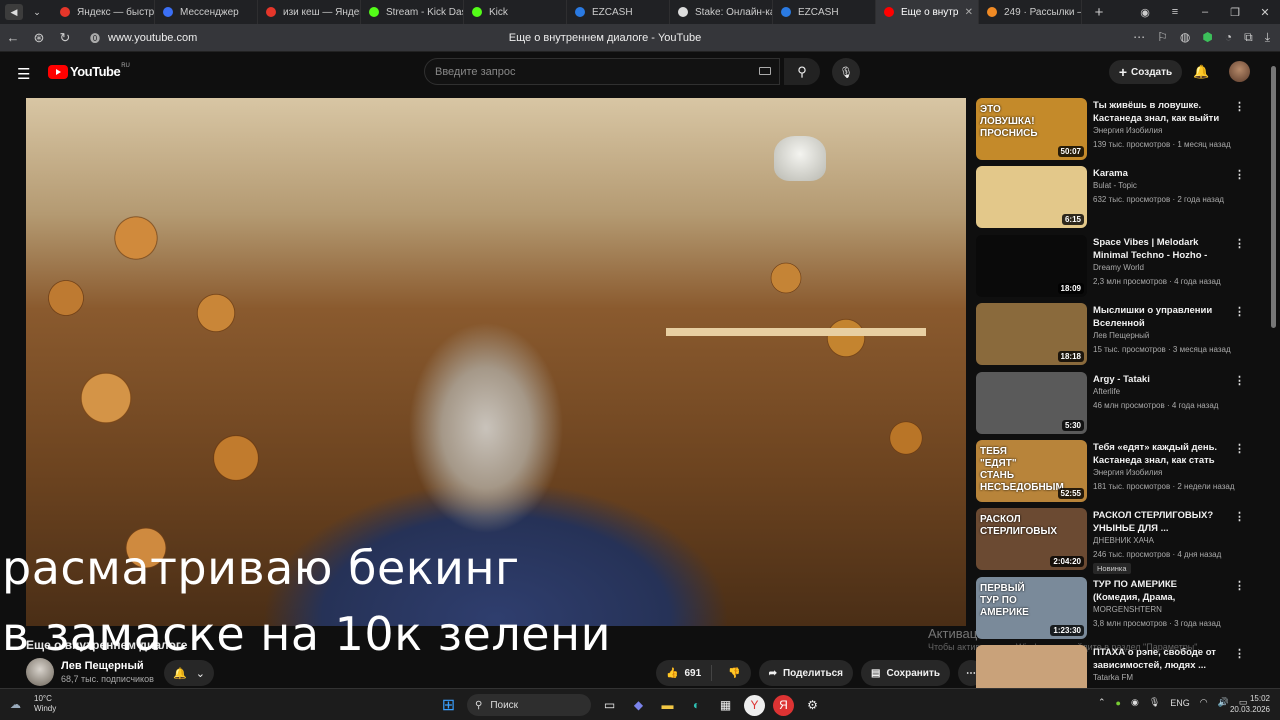 The height and width of the screenshot is (720, 1280). Describe the element at coordinates (39, 38) in the screenshot. I see `yandex-protect-icon: ⊛` at that location.